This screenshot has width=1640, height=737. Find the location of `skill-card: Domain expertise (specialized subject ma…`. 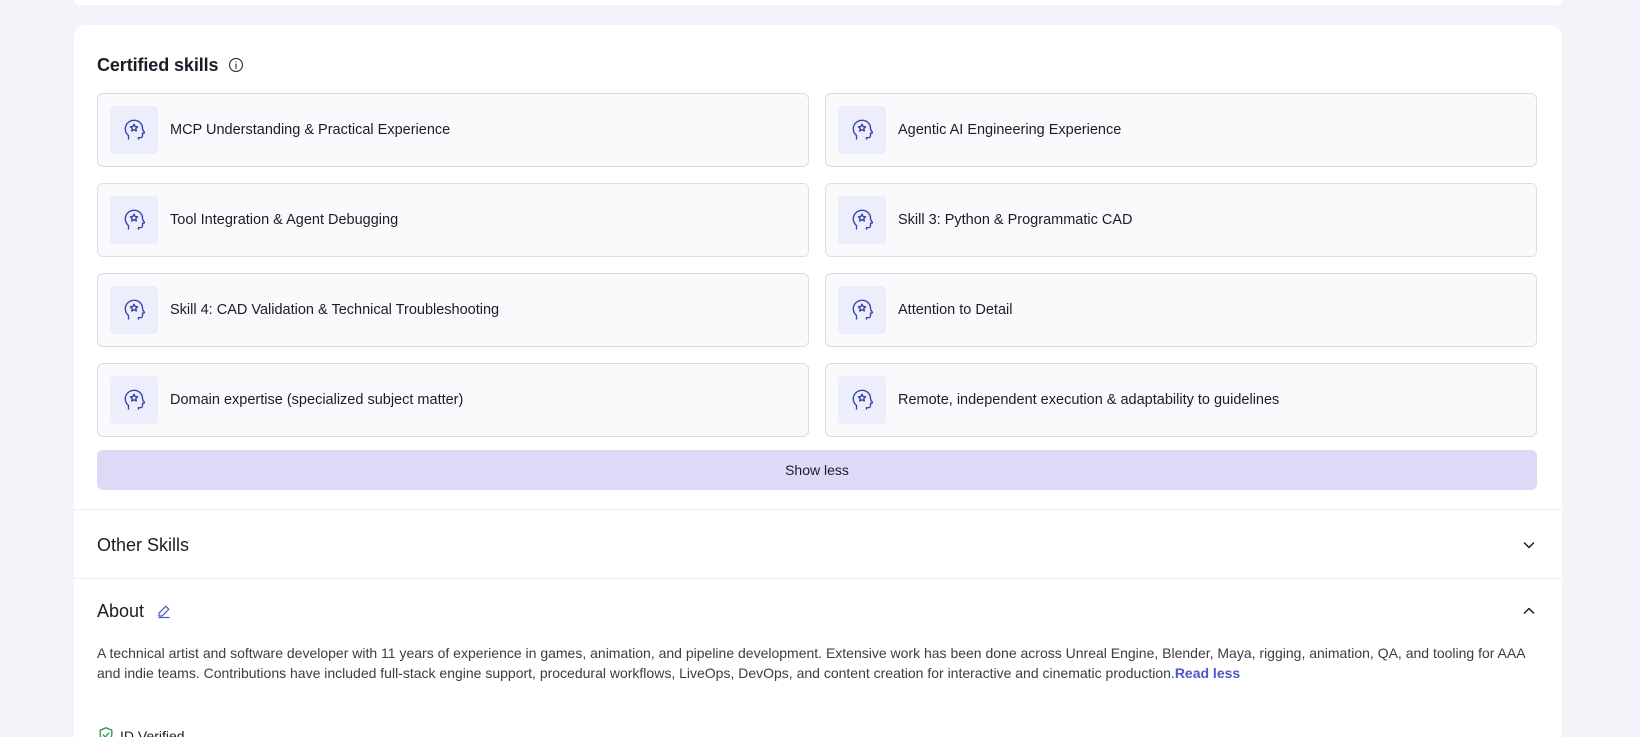

skill-card: Domain expertise (specialized subject ma… is located at coordinates (453, 400).